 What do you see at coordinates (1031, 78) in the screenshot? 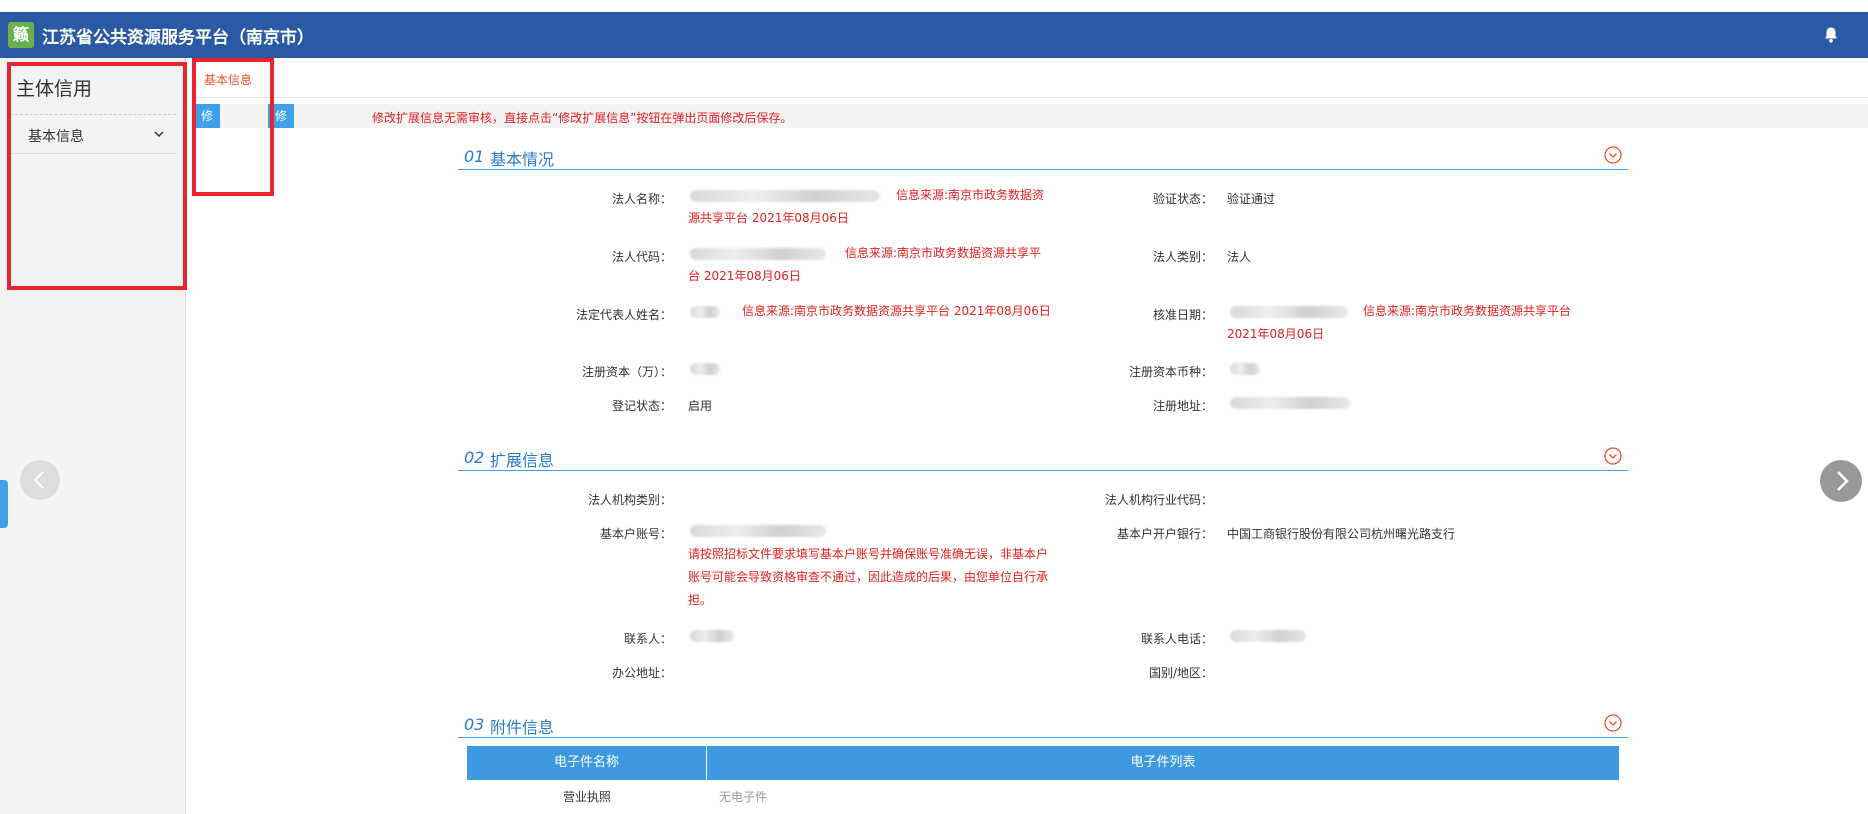
I see `tab-strip: 基本信息` at bounding box center [1031, 78].